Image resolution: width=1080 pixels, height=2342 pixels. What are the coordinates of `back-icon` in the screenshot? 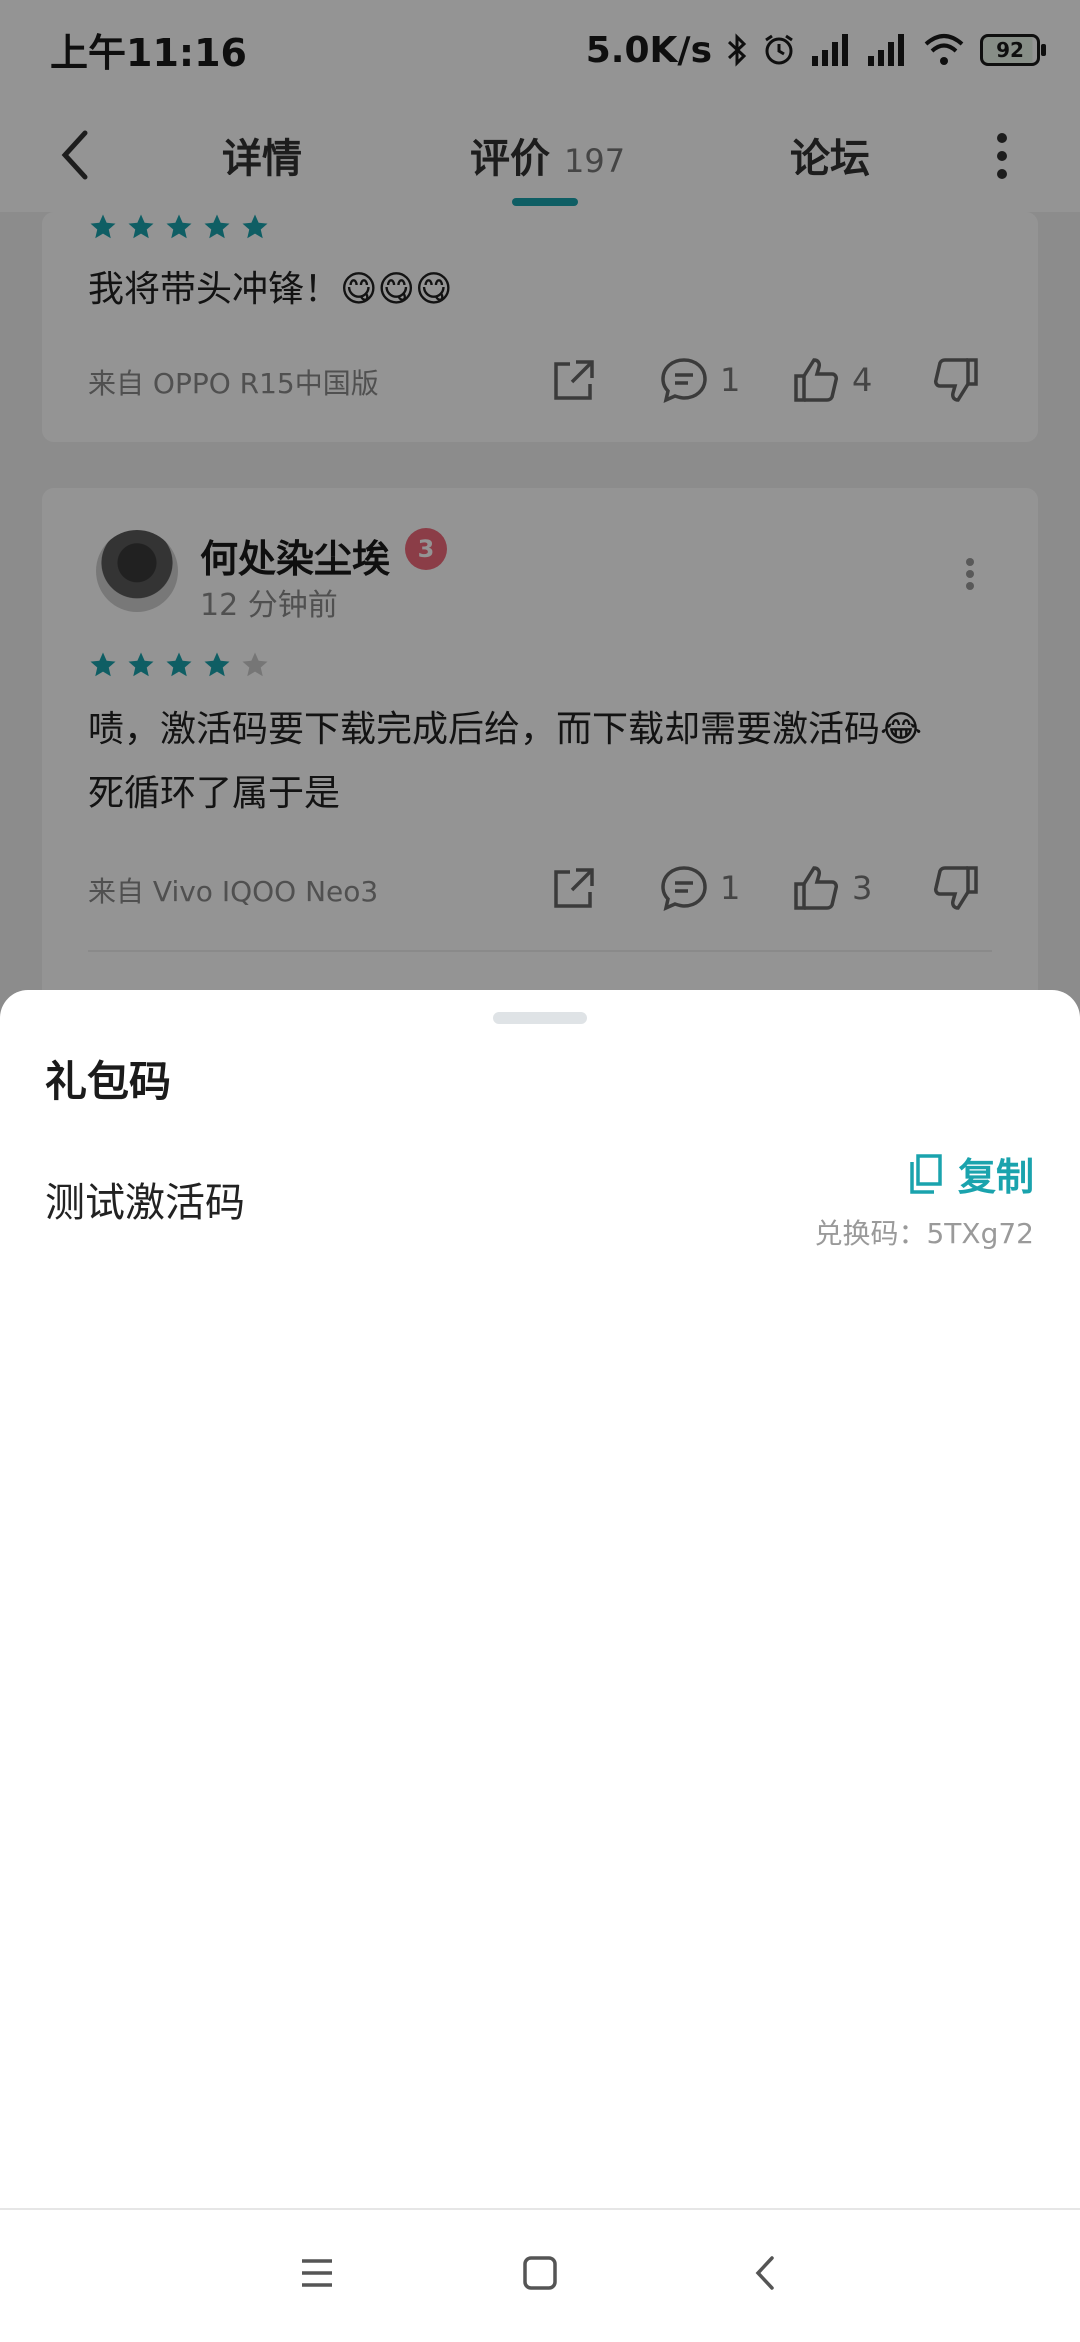 It's located at (767, 2273).